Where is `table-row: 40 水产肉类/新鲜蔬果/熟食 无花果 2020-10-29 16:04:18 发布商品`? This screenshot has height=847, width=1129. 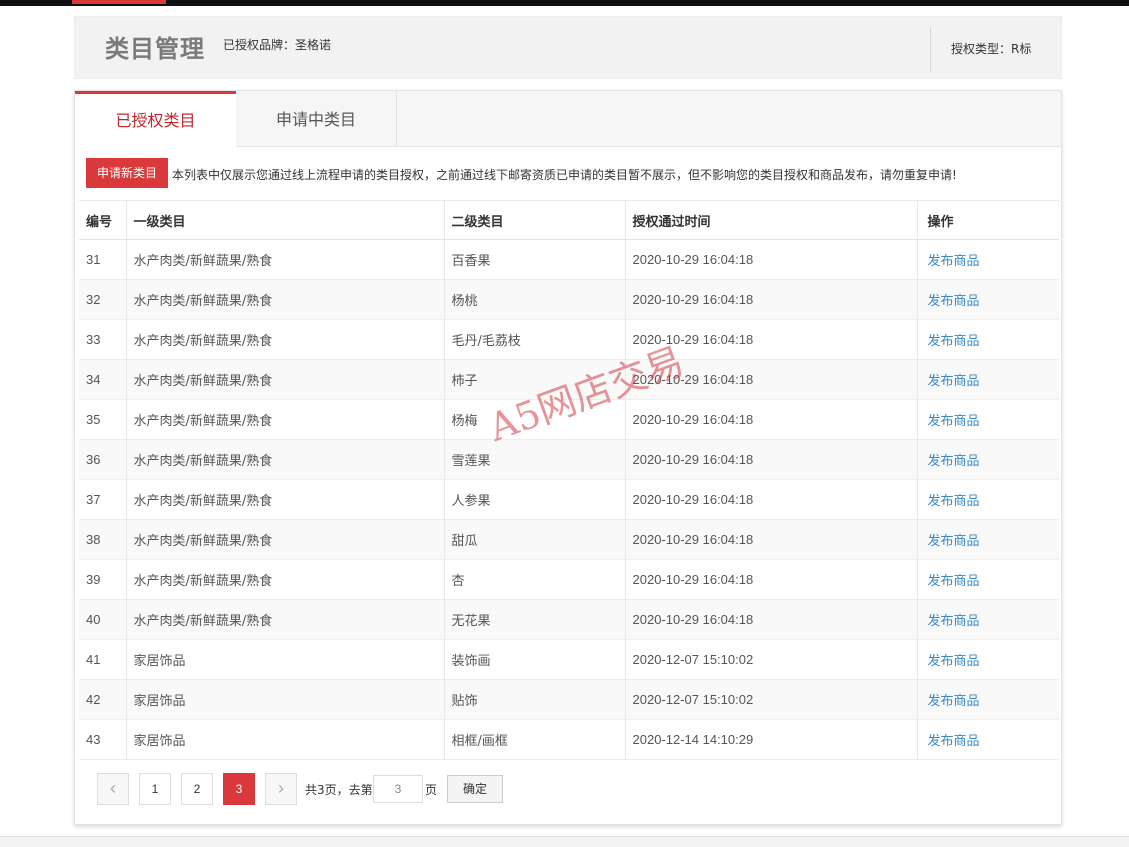 table-row: 40 水产肉类/新鲜蔬果/熟食 无花果 2020-10-29 16:04:18 发布商品 is located at coordinates (569, 619).